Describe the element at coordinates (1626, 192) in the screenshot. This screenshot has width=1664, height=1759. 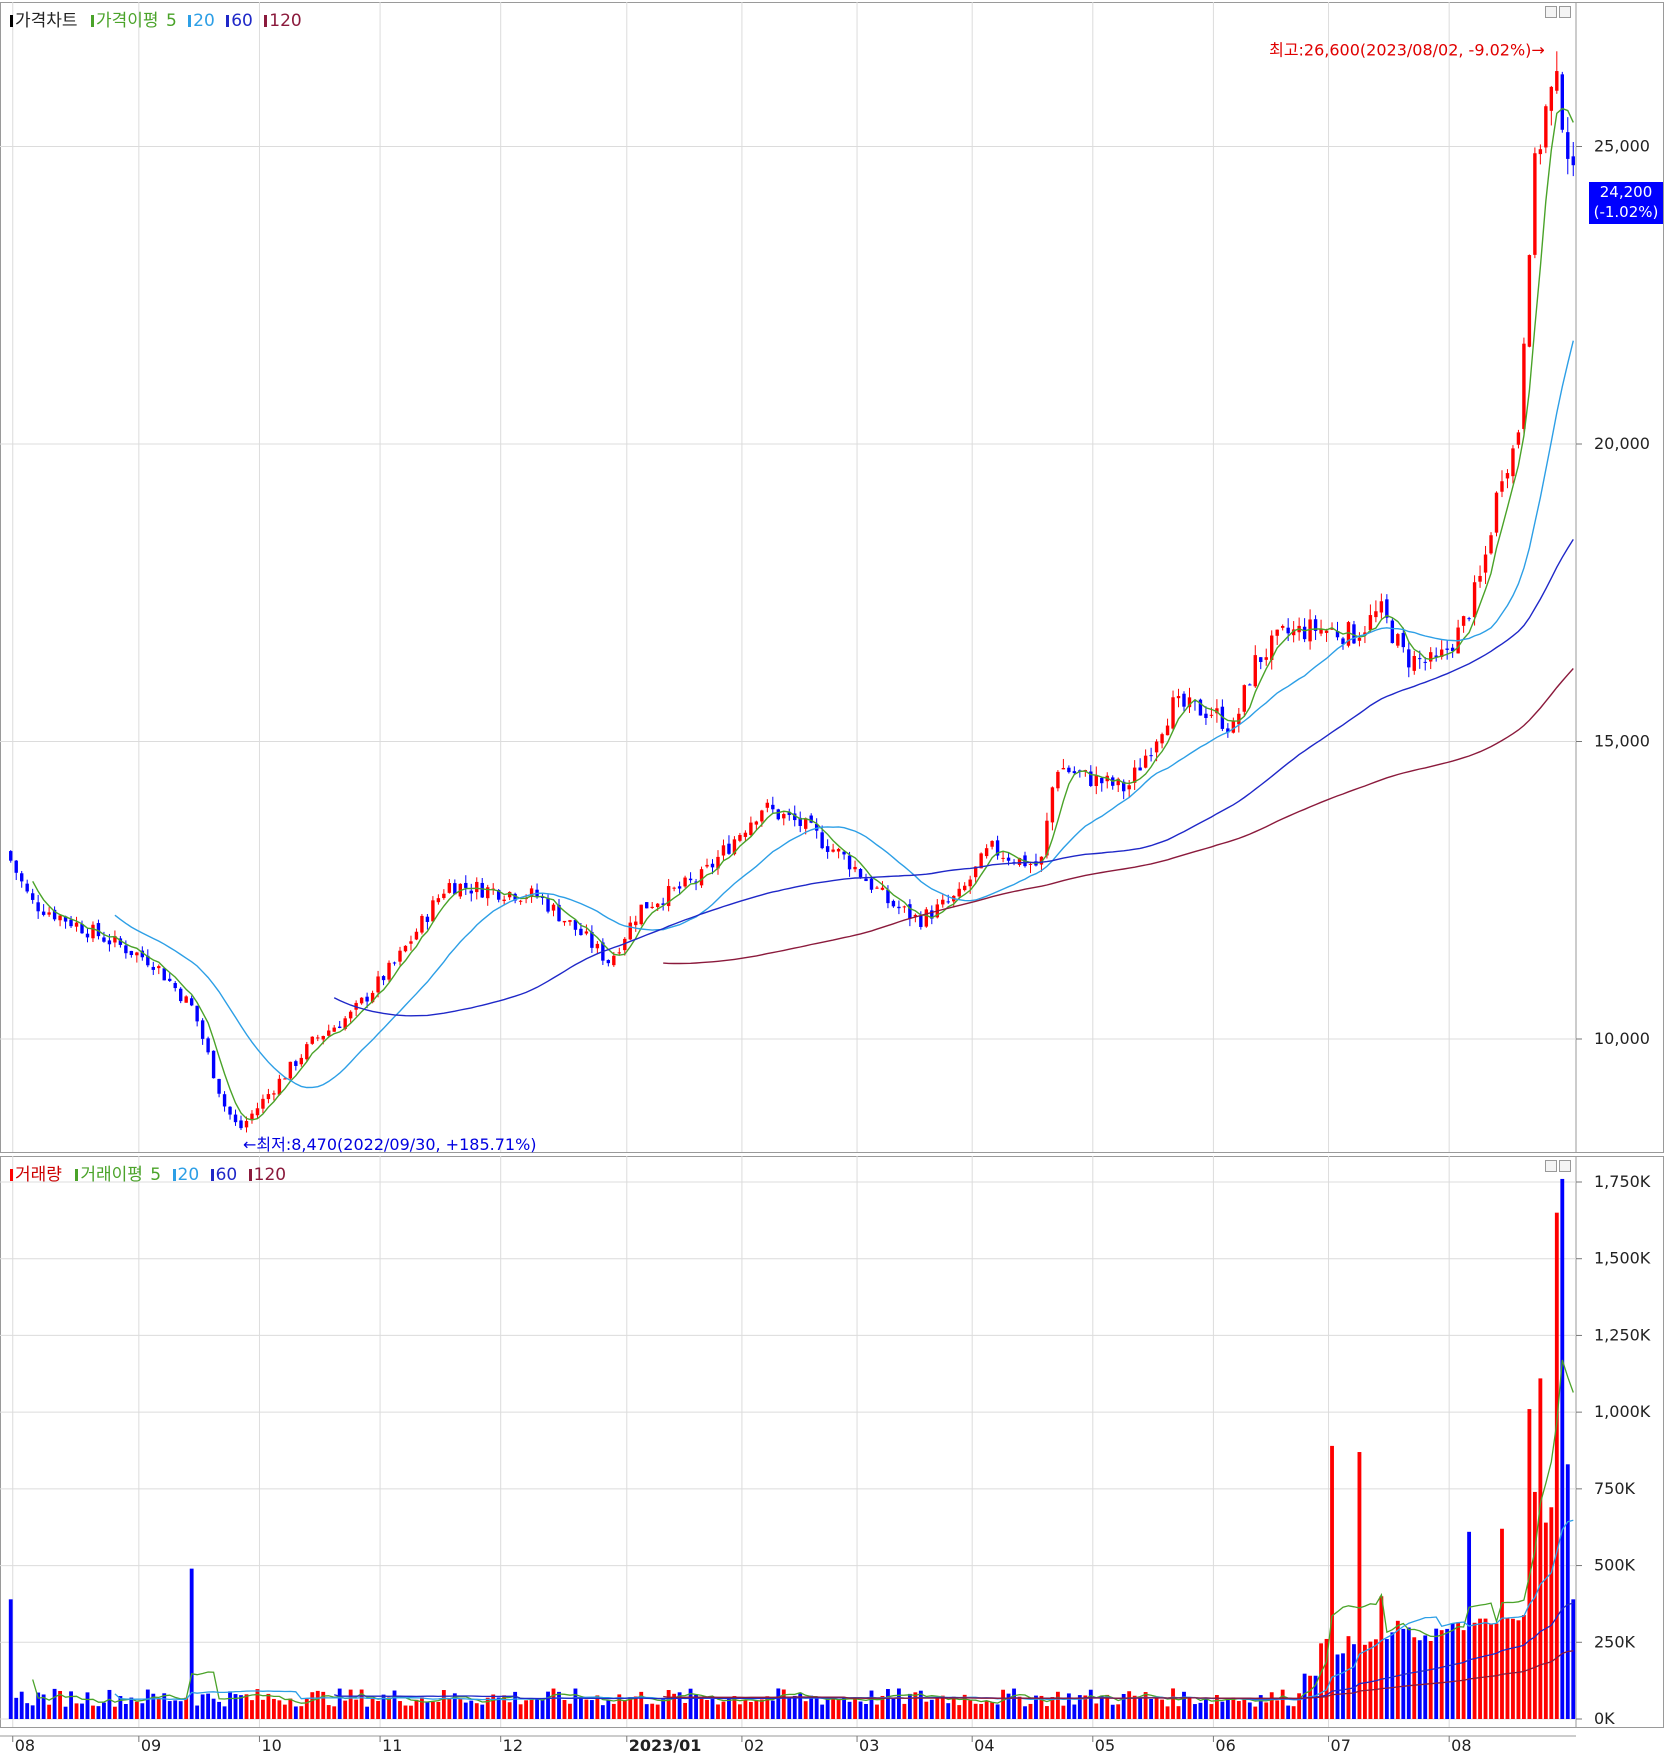
I see `current-price: 24,200` at that location.